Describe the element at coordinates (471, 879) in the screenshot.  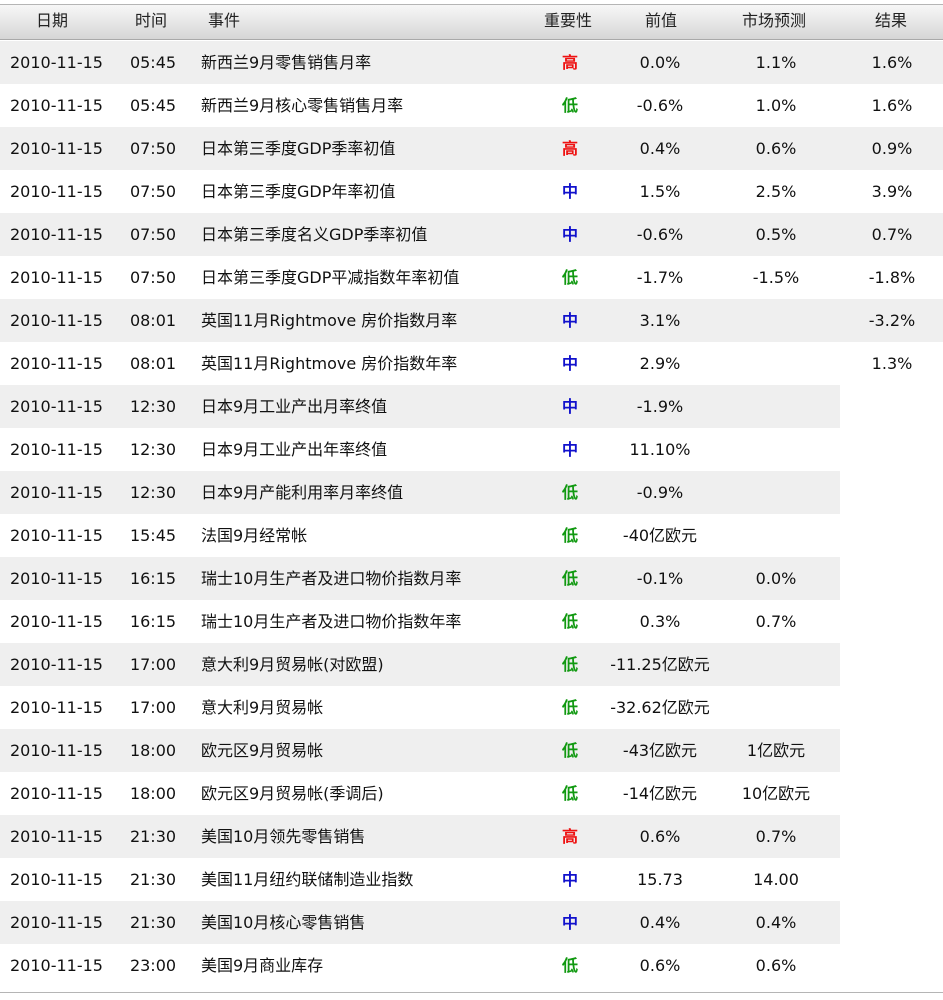
I see `table-row: 2010-11-15 21:30 美国11月纽约联储制造业指数 中 15.73 14.00` at that location.